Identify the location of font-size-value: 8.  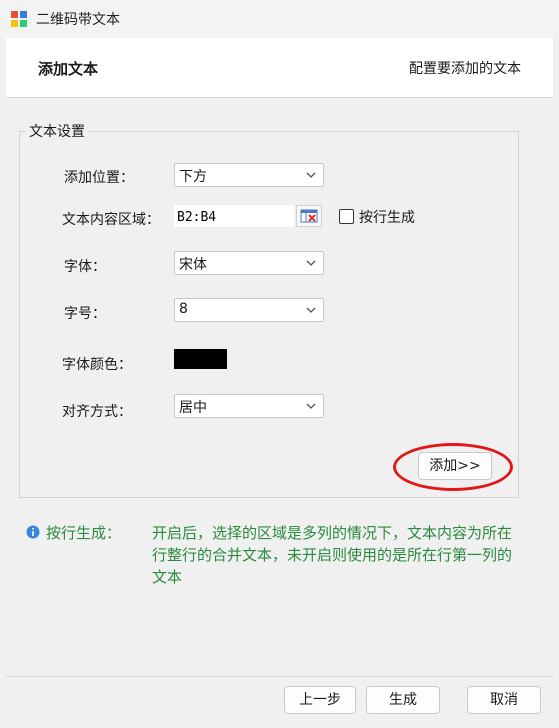
(183, 309).